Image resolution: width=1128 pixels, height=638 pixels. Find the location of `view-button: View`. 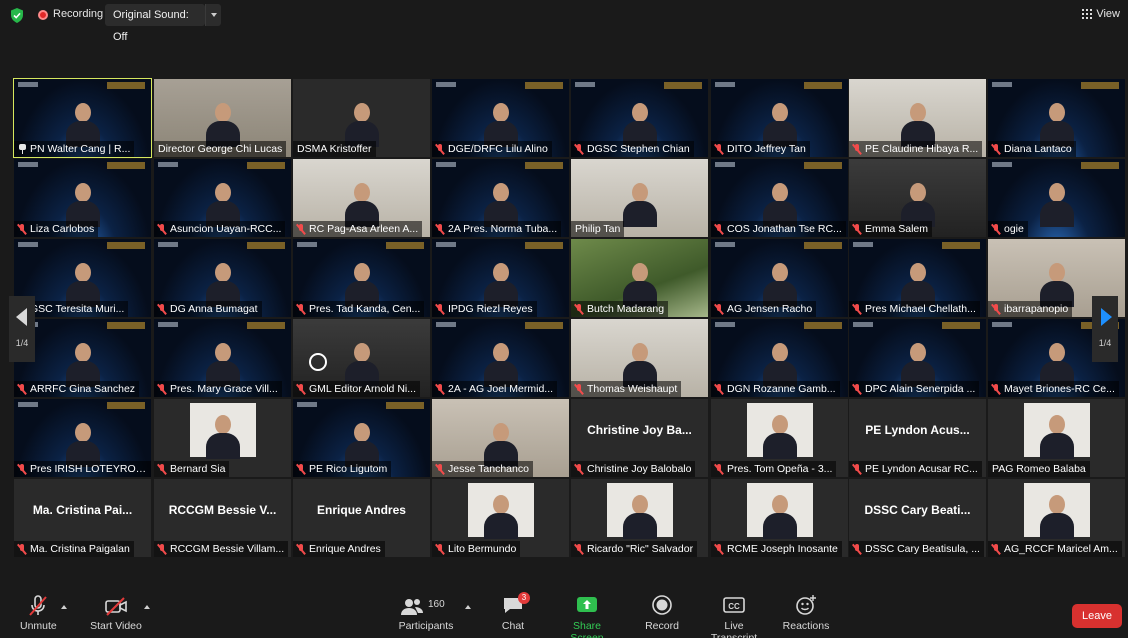

view-button: View is located at coordinates (1101, 14).